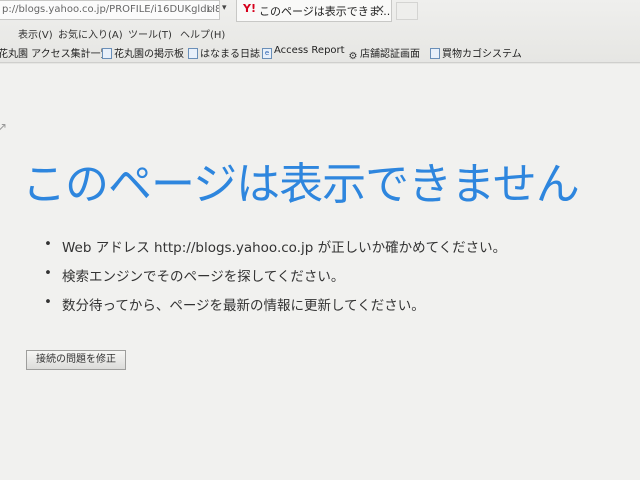 The width and height of the screenshot is (640, 480). I want to click on favorite-label: 花丸園 アクセス集計一覧, so click(55, 54).